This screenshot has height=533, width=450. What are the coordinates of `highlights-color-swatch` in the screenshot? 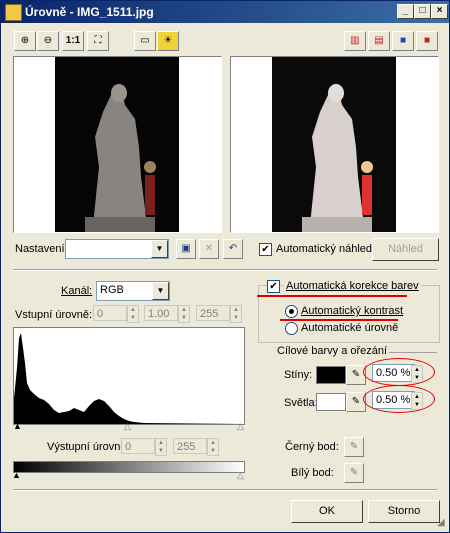 It's located at (331, 402).